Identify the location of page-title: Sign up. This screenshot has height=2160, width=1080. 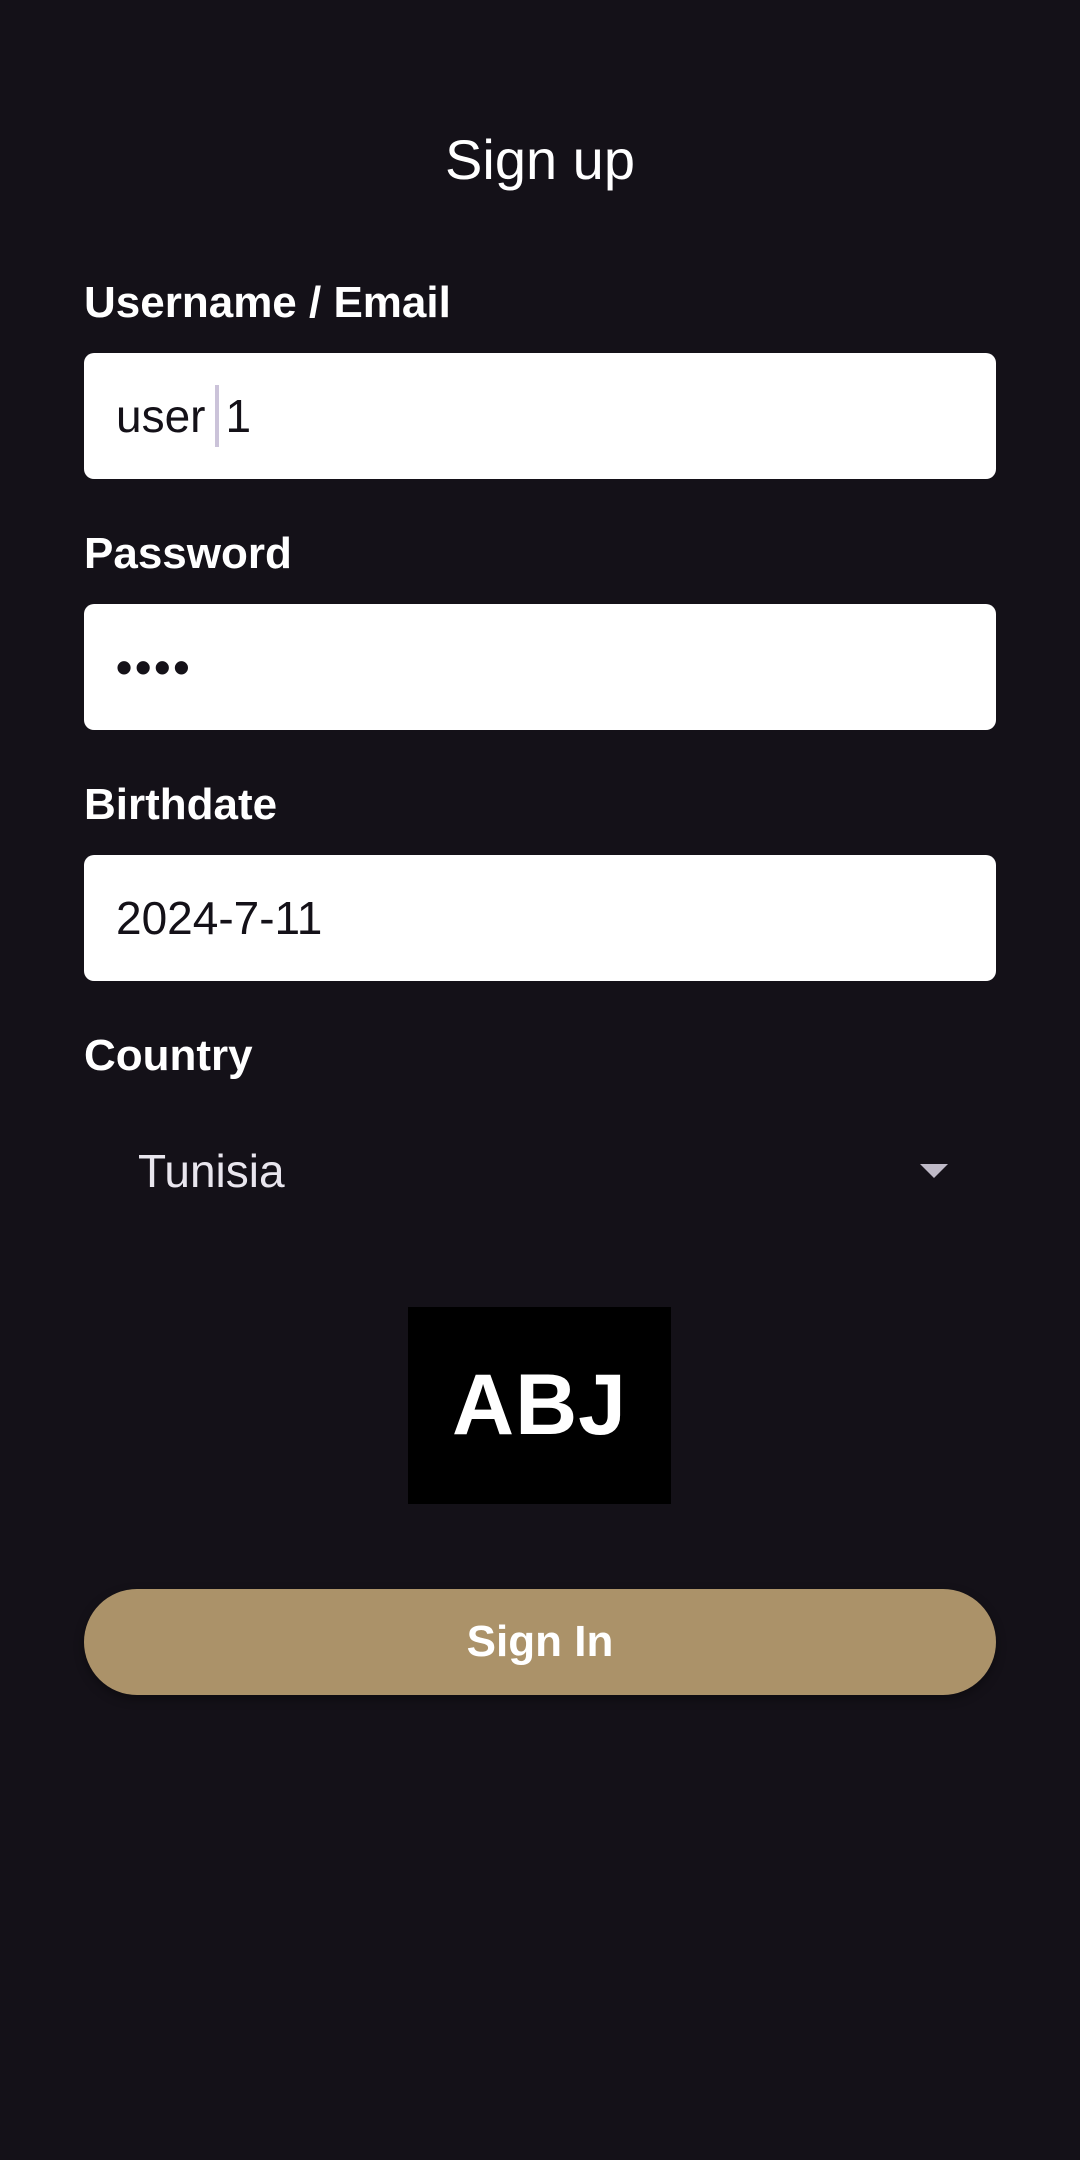
(540, 159).